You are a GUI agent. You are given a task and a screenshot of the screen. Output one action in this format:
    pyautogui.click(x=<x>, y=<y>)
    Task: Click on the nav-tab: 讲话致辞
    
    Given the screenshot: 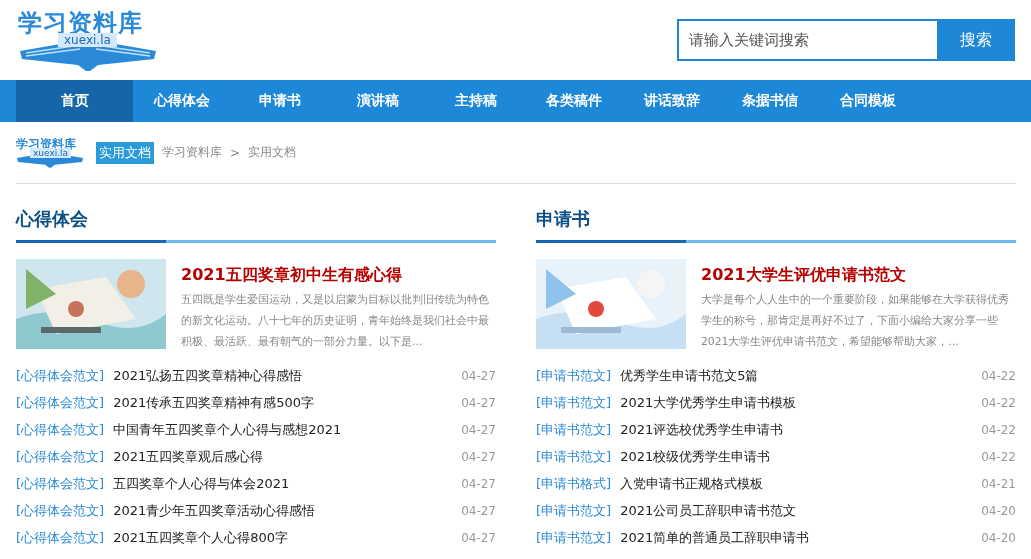 What is the action you would take?
    pyautogui.click(x=672, y=101)
    